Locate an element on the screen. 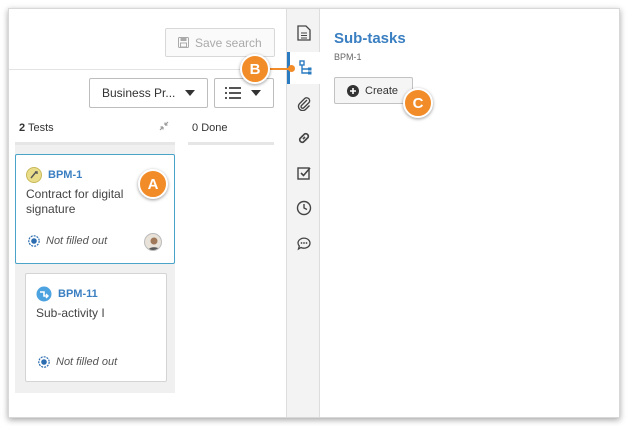 This screenshot has height=426, width=628. comment-icon is located at coordinates (304, 244).